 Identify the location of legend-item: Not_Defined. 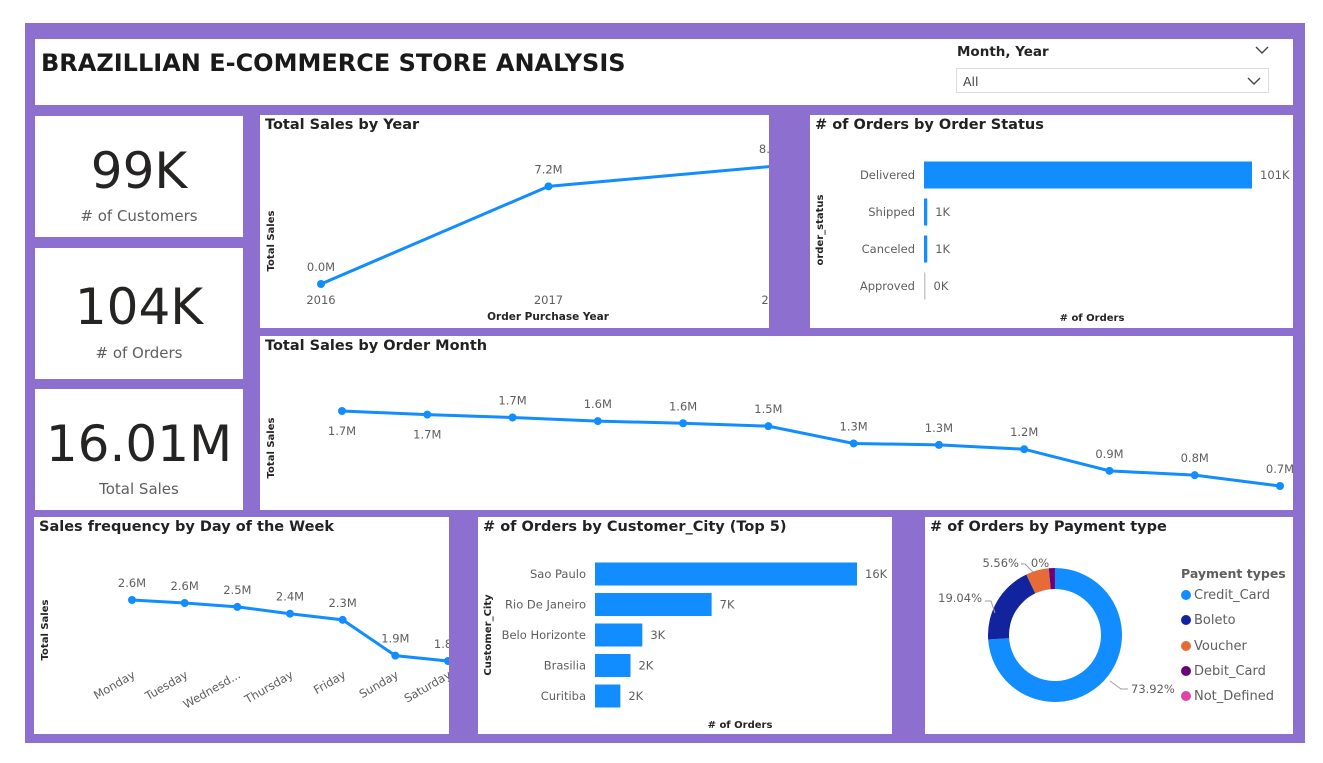
(1227, 696).